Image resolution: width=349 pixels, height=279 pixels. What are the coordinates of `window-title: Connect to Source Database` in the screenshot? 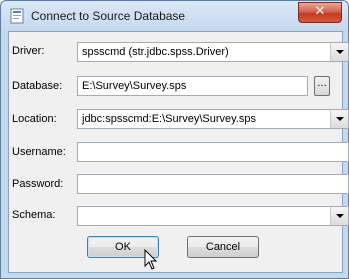 It's located at (108, 16).